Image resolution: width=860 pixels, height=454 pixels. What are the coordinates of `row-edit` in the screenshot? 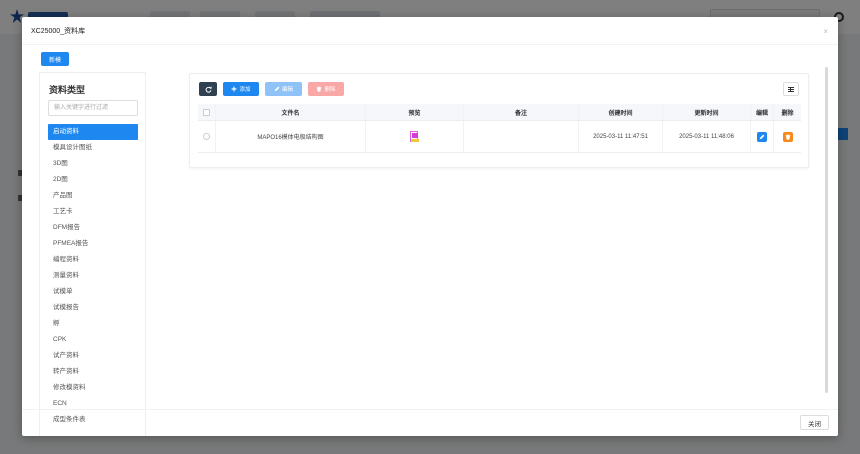 It's located at (762, 136).